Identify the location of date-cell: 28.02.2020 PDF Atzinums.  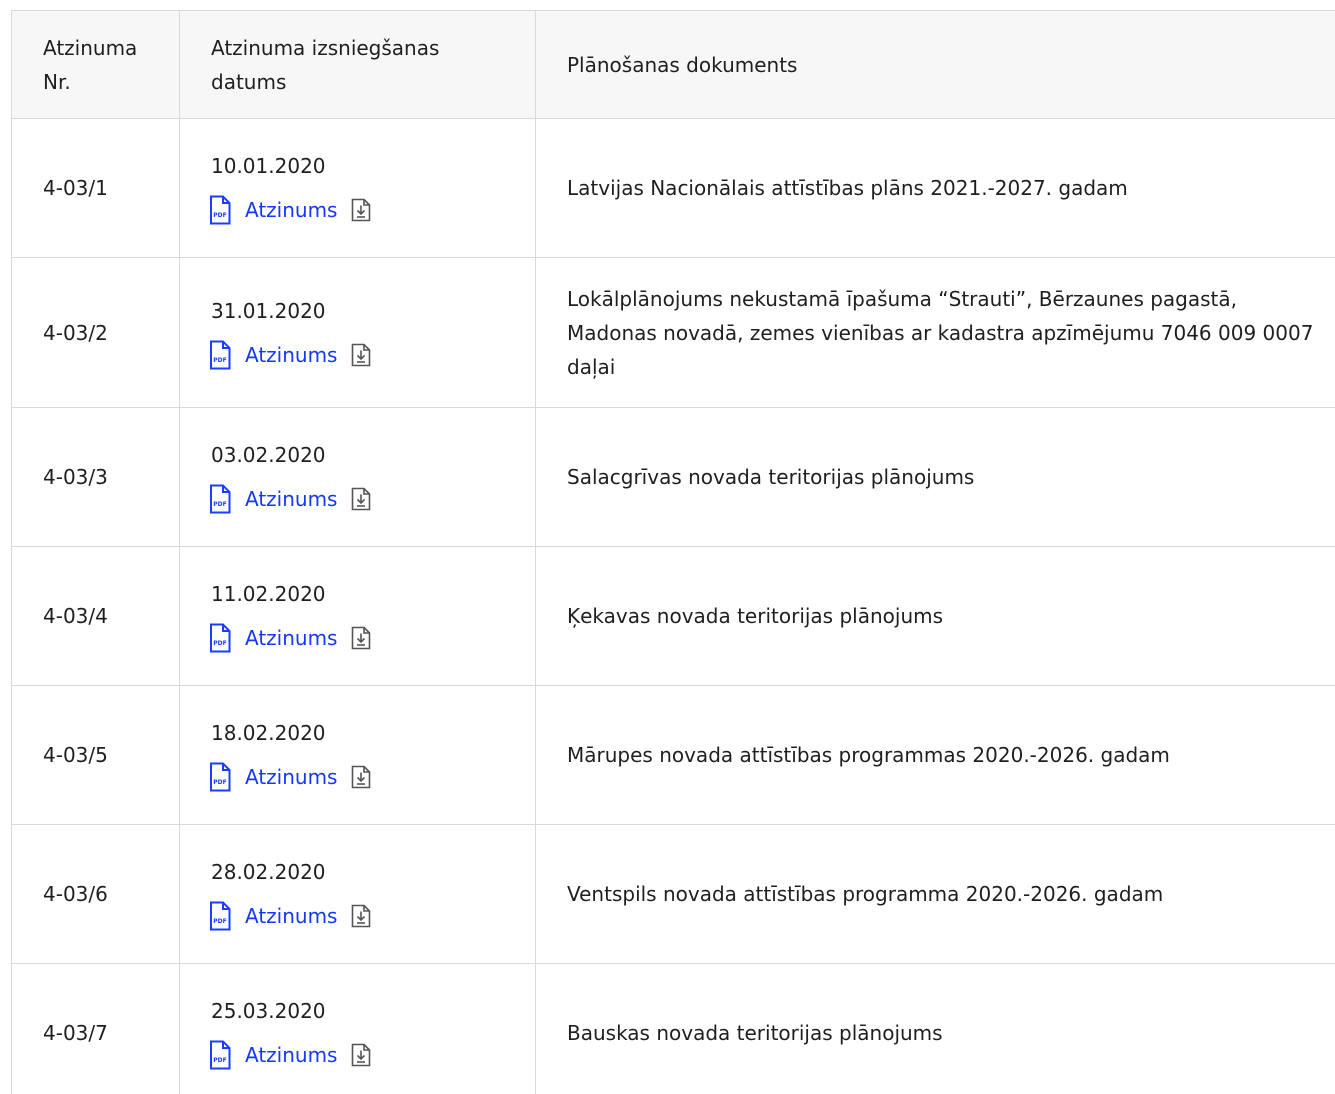
(357, 894).